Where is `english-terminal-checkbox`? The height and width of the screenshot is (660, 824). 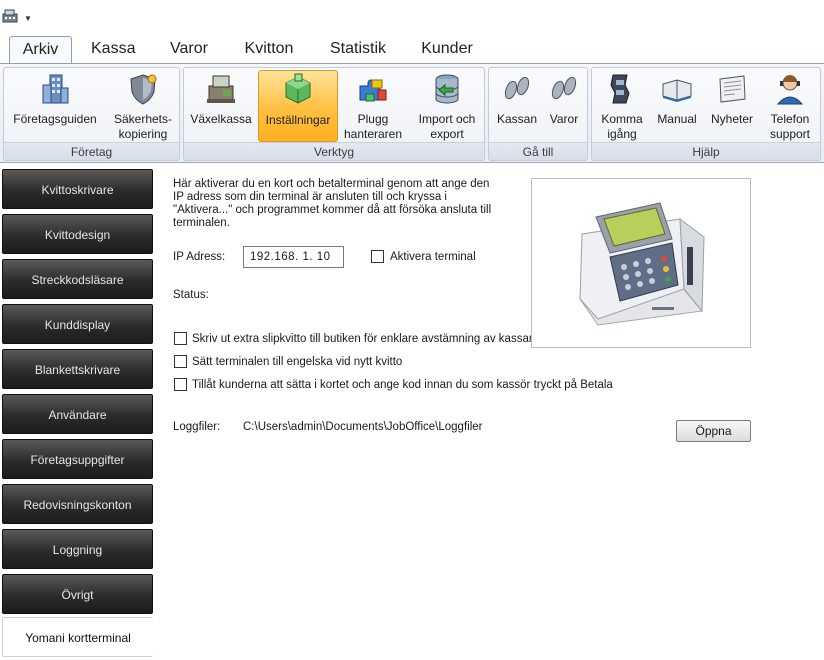 english-terminal-checkbox is located at coordinates (180, 361).